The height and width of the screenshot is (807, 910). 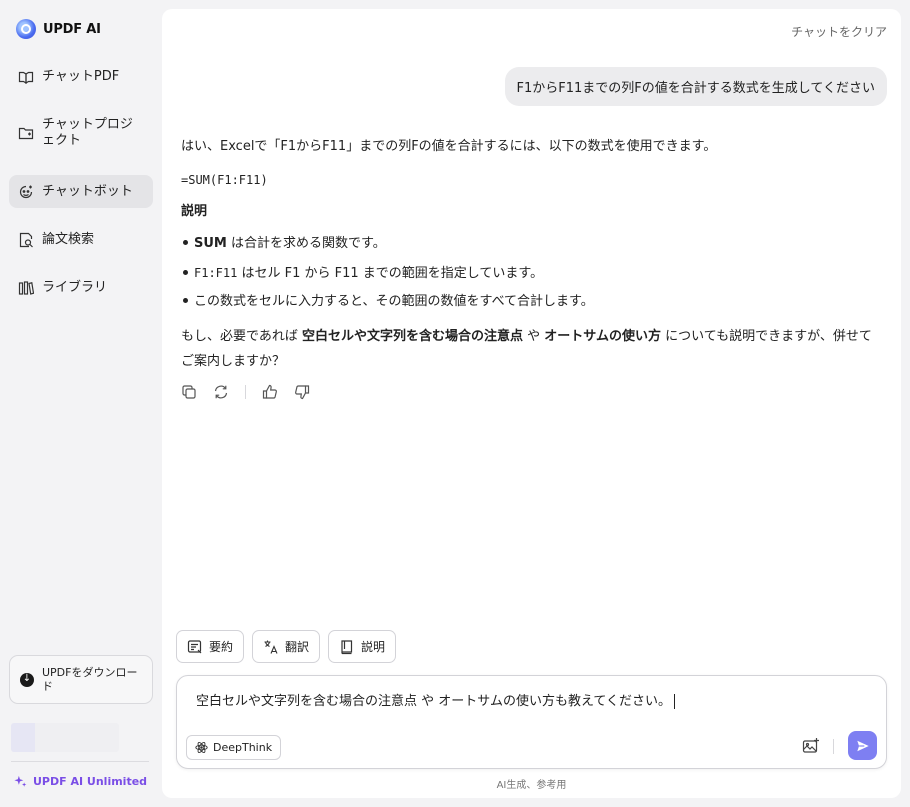 I want to click on thumbs-up-icon, so click(x=270, y=392).